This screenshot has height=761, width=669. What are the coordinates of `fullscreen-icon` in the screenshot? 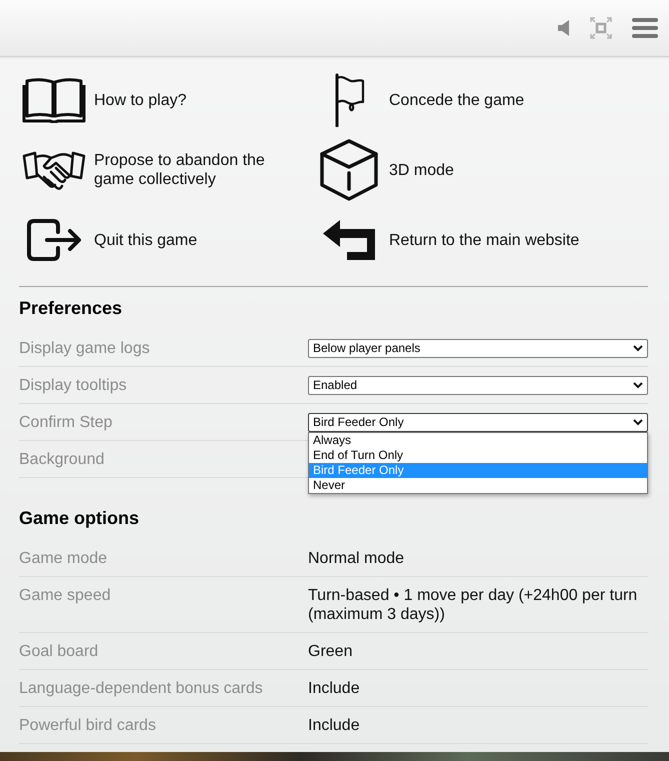 It's located at (601, 28).